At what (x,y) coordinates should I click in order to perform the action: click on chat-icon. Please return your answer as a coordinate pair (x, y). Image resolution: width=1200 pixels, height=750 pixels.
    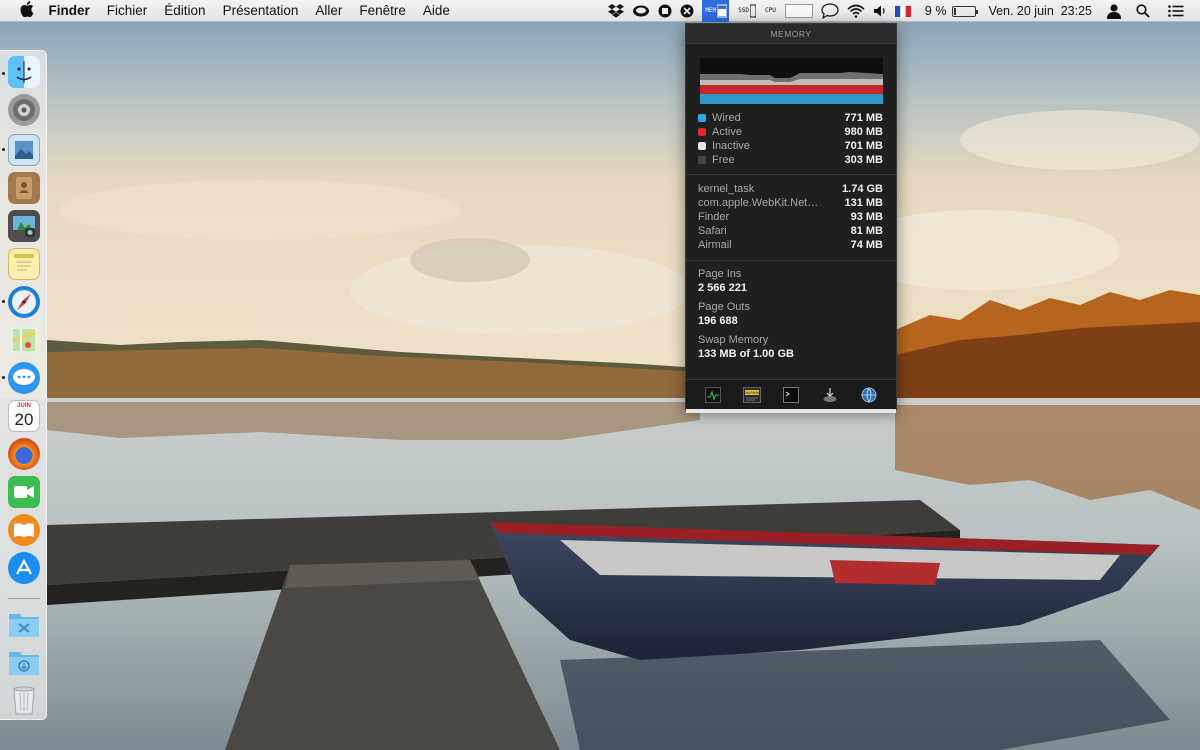
    Looking at the image, I should click on (24, 378).